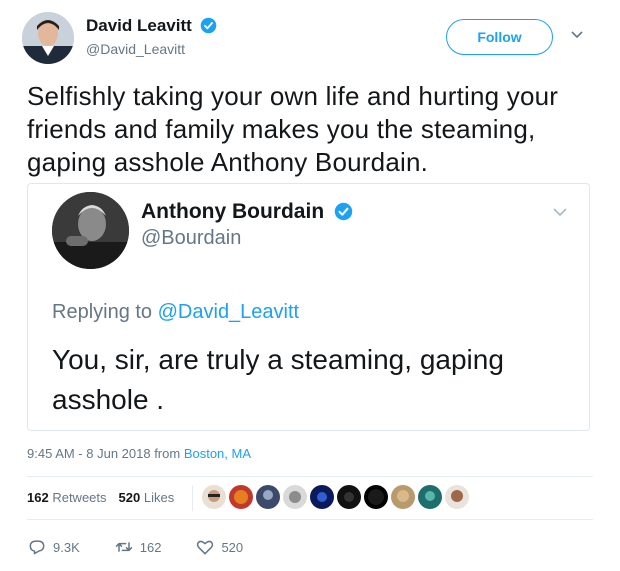 This screenshot has height=571, width=620. Describe the element at coordinates (123, 547) in the screenshot. I see `retweet-icon` at that location.